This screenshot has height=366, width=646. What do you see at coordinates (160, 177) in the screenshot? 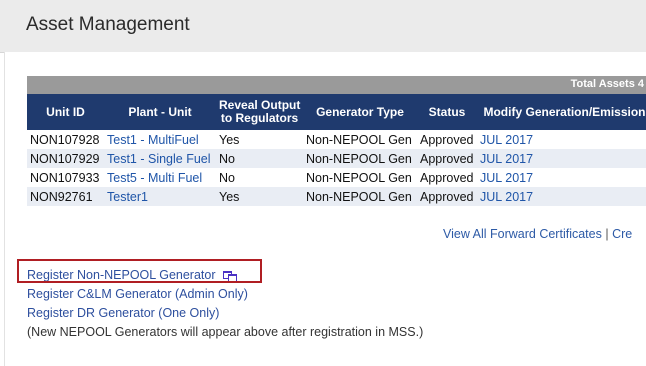
I see `plant-unit-link: Test5 - Multi Fuel` at bounding box center [160, 177].